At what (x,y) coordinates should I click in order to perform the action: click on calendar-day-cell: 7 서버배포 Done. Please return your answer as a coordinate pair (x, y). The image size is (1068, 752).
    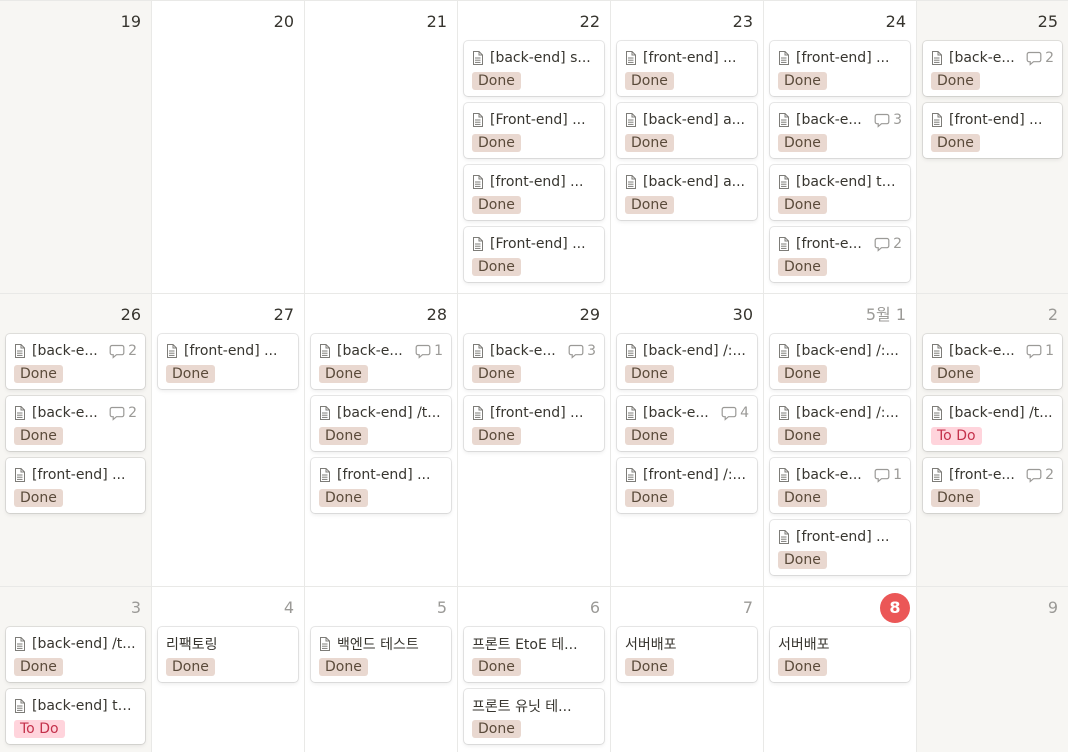
    Looking at the image, I should click on (687, 669).